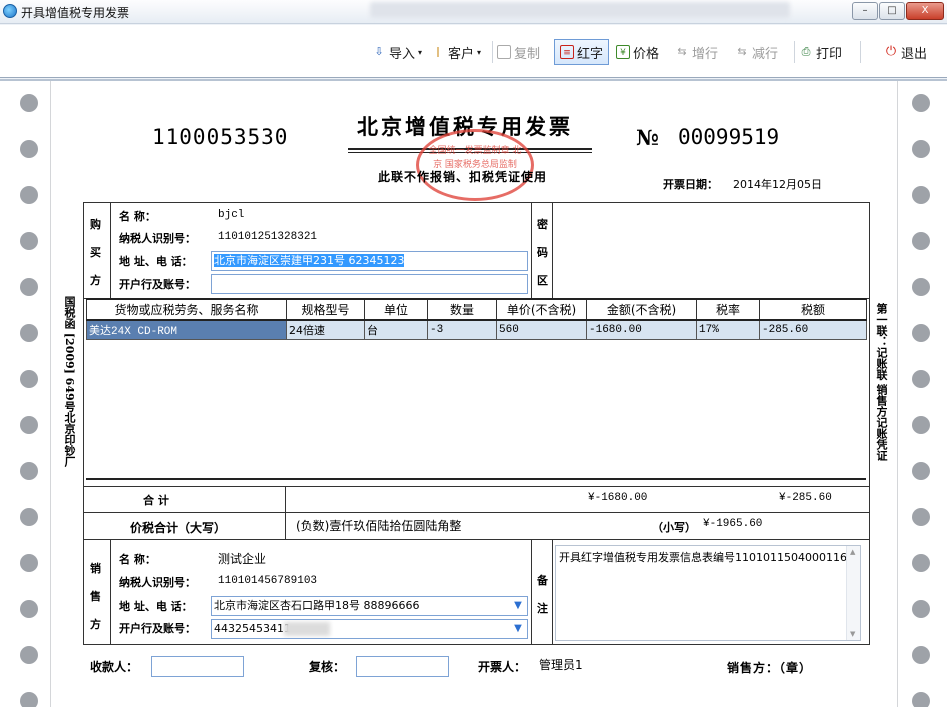 This screenshot has height=707, width=947. I want to click on grand-total-words: (负数)壹仟玖佰陆拾伍圆陆角整, so click(379, 526).